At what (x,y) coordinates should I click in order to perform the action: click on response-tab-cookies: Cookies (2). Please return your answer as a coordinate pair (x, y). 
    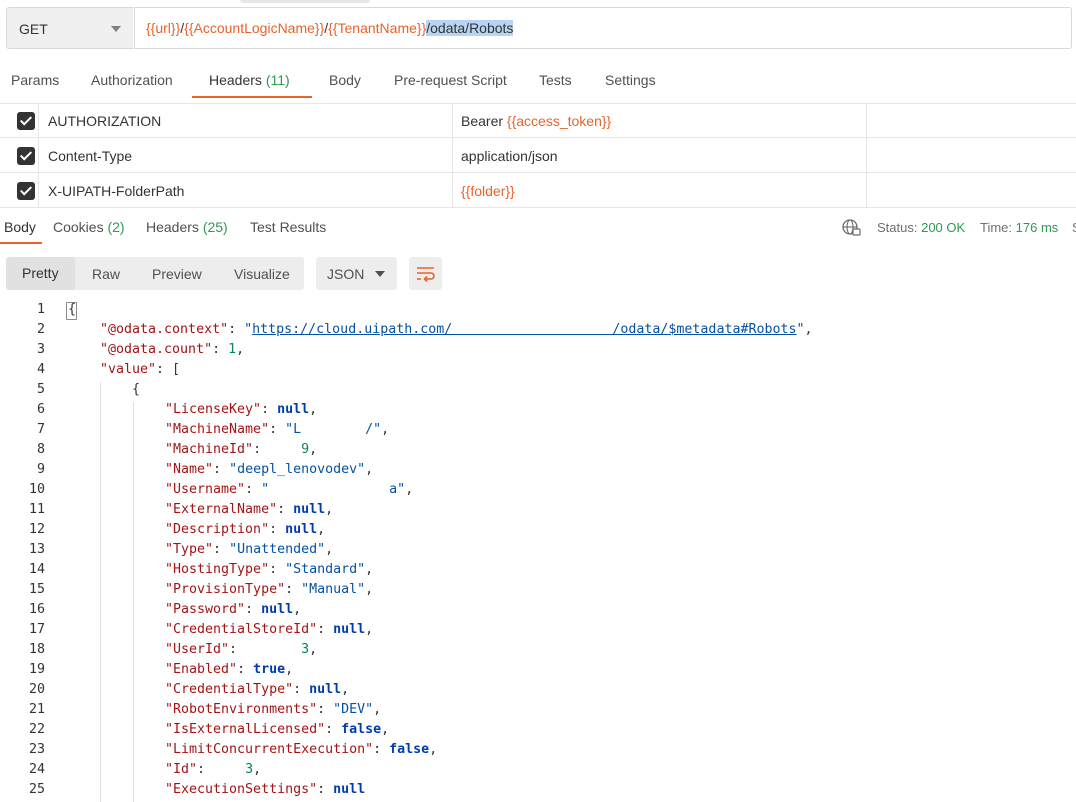
    Looking at the image, I should click on (89, 227).